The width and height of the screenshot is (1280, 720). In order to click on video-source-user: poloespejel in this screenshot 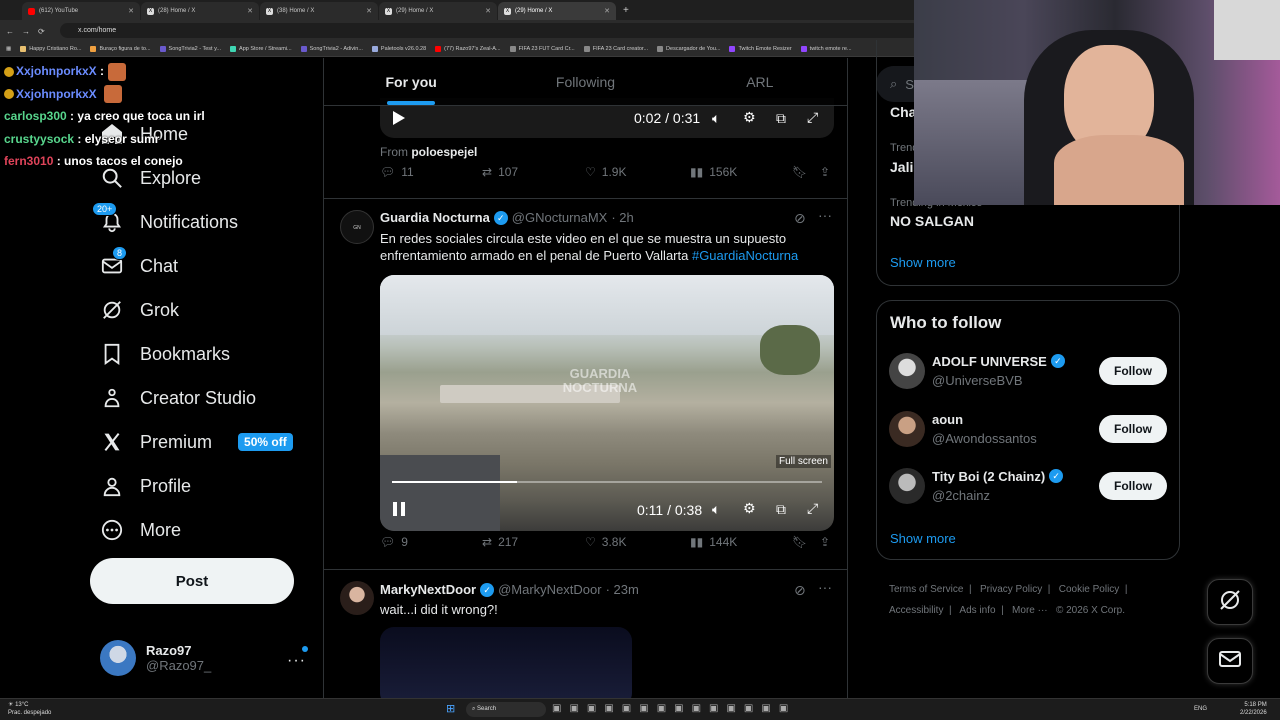, I will do `click(444, 152)`.